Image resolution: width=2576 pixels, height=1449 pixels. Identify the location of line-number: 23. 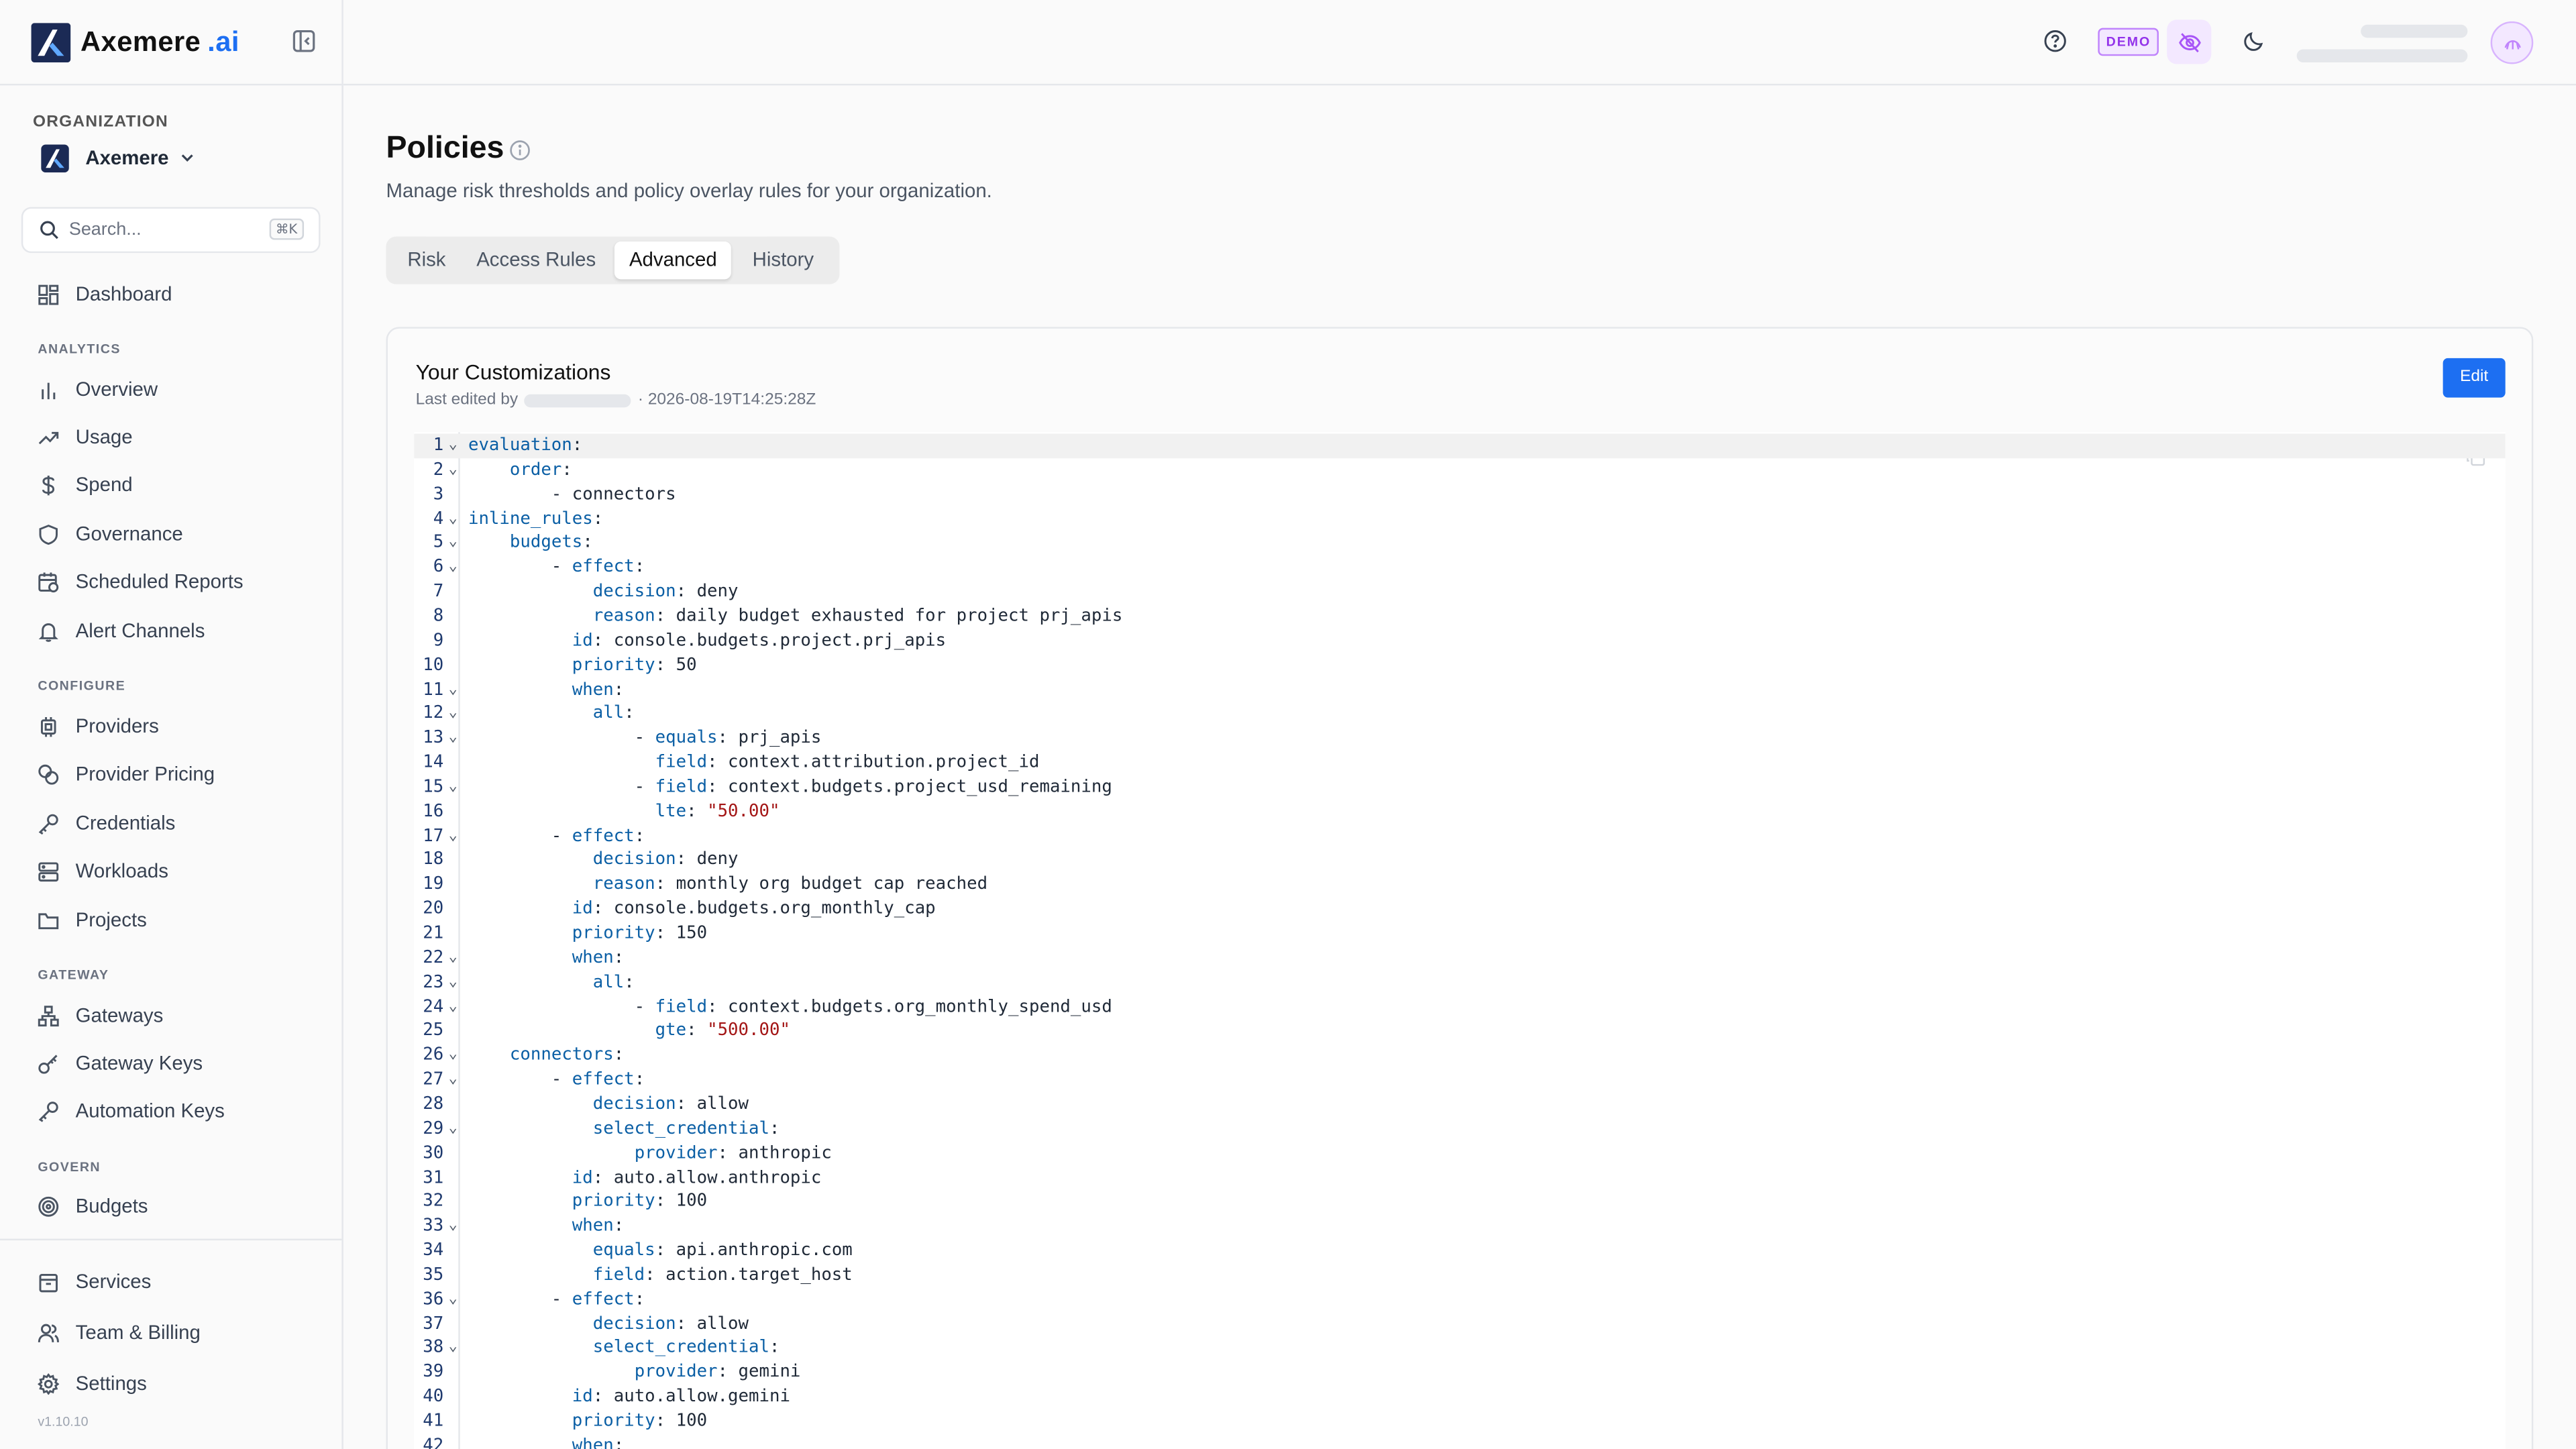
(433, 982).